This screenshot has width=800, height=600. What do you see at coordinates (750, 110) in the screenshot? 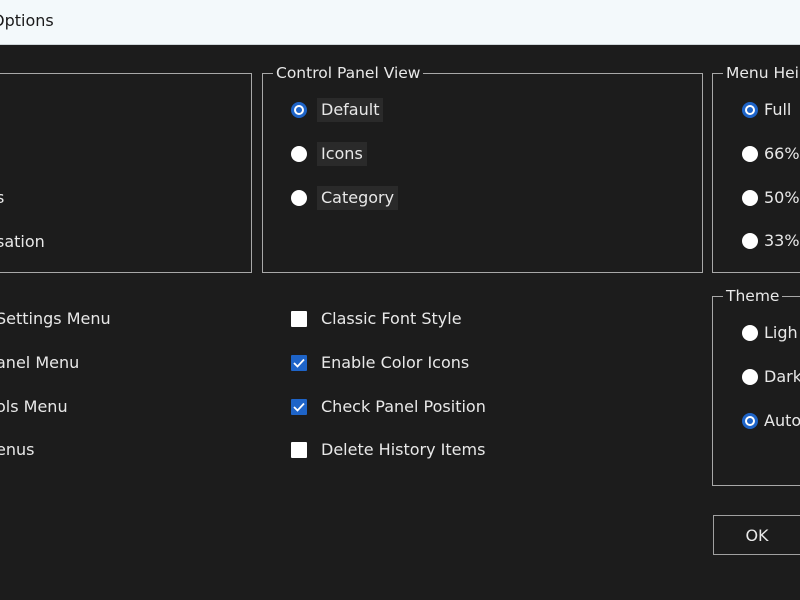
I see `radio-button-full` at bounding box center [750, 110].